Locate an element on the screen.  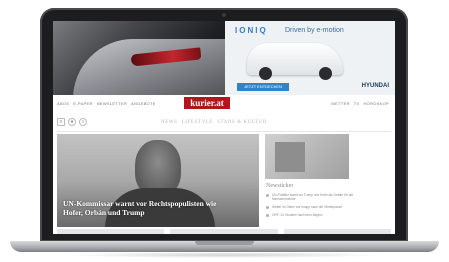
site-logo: kurier.at is located at coordinates (207, 103).